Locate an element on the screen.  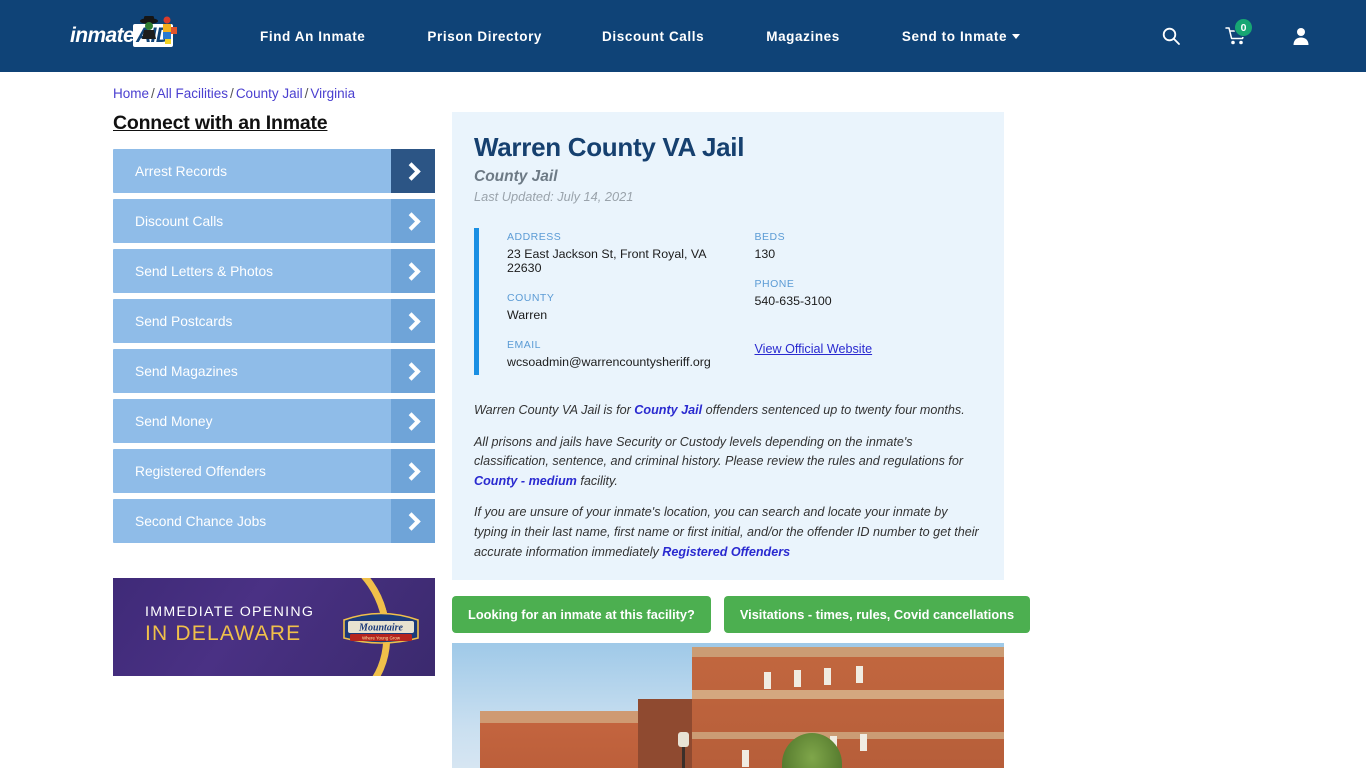
detail-value: 540-635-3100 is located at coordinates (793, 301).